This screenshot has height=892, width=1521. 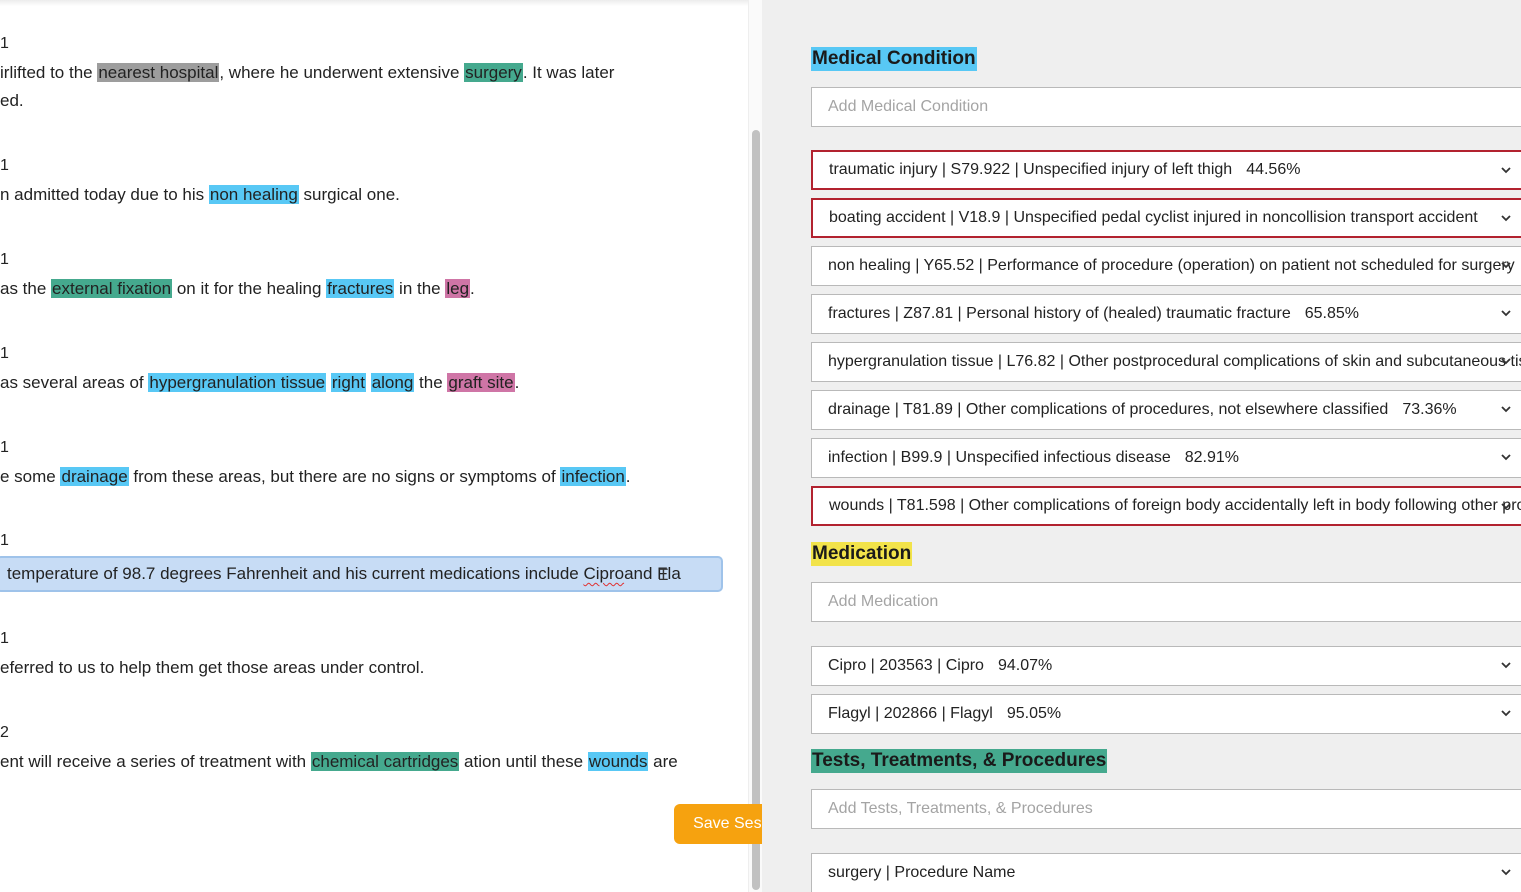 I want to click on entity-label: Flagyl | 202866 | Flagyl, so click(x=910, y=713).